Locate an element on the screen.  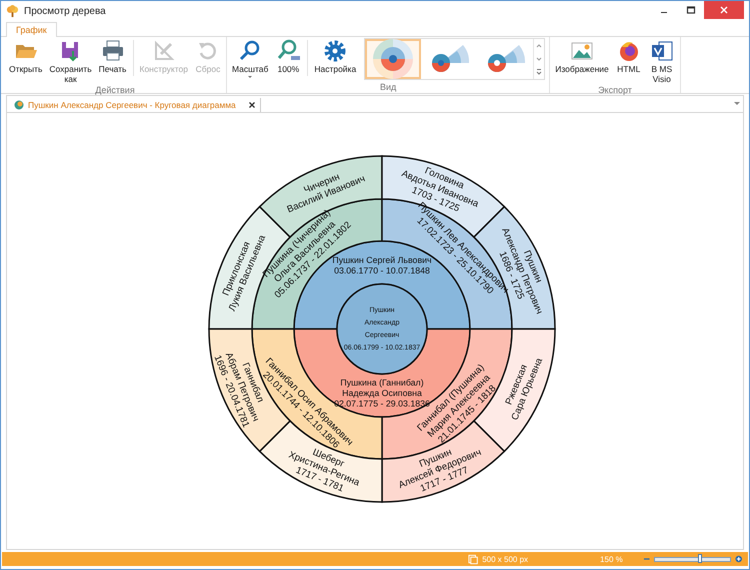
zoom-level: 150 % is located at coordinates (611, 559).